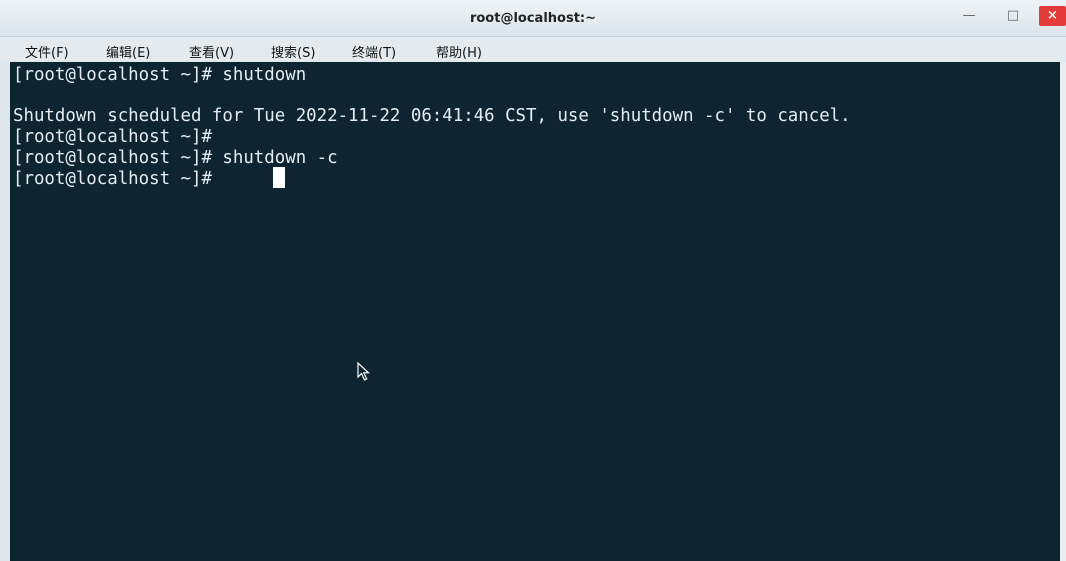 This screenshot has height=561, width=1066. Describe the element at coordinates (459, 51) in the screenshot. I see `menu-help: 帮助(H)` at that location.